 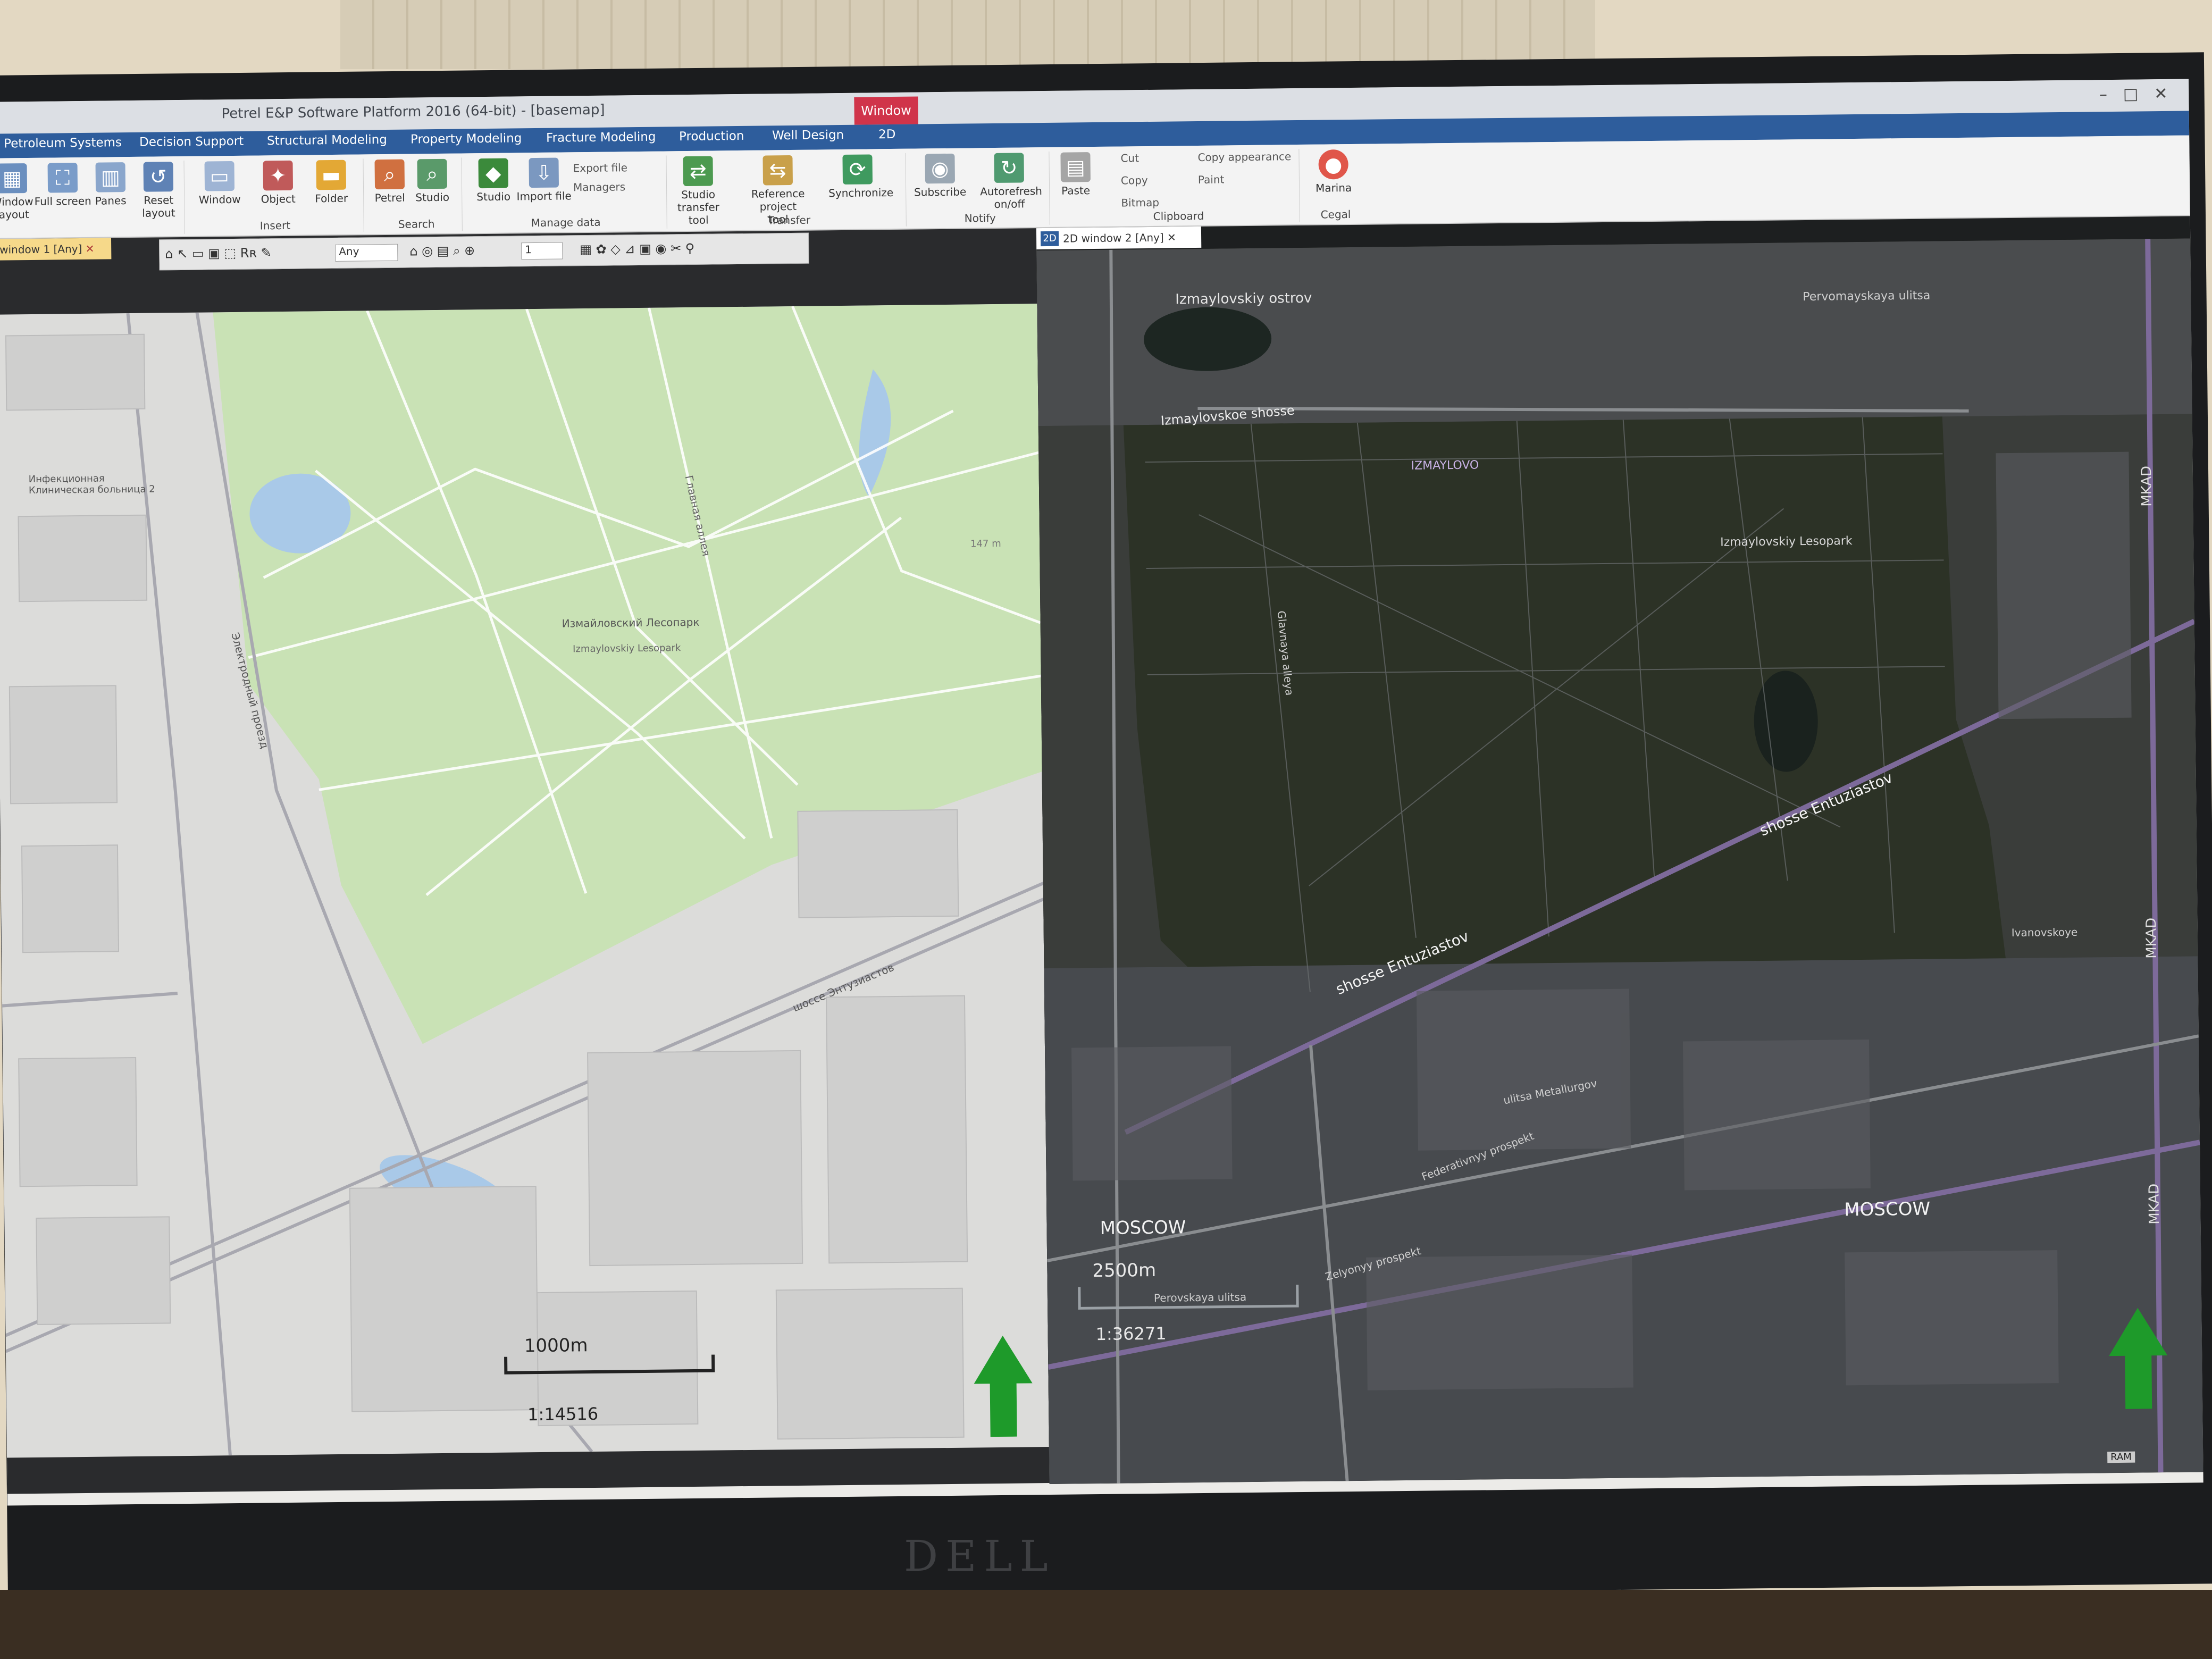 What do you see at coordinates (1124, 1270) in the screenshot?
I see `scale-bar-label: 2500m` at bounding box center [1124, 1270].